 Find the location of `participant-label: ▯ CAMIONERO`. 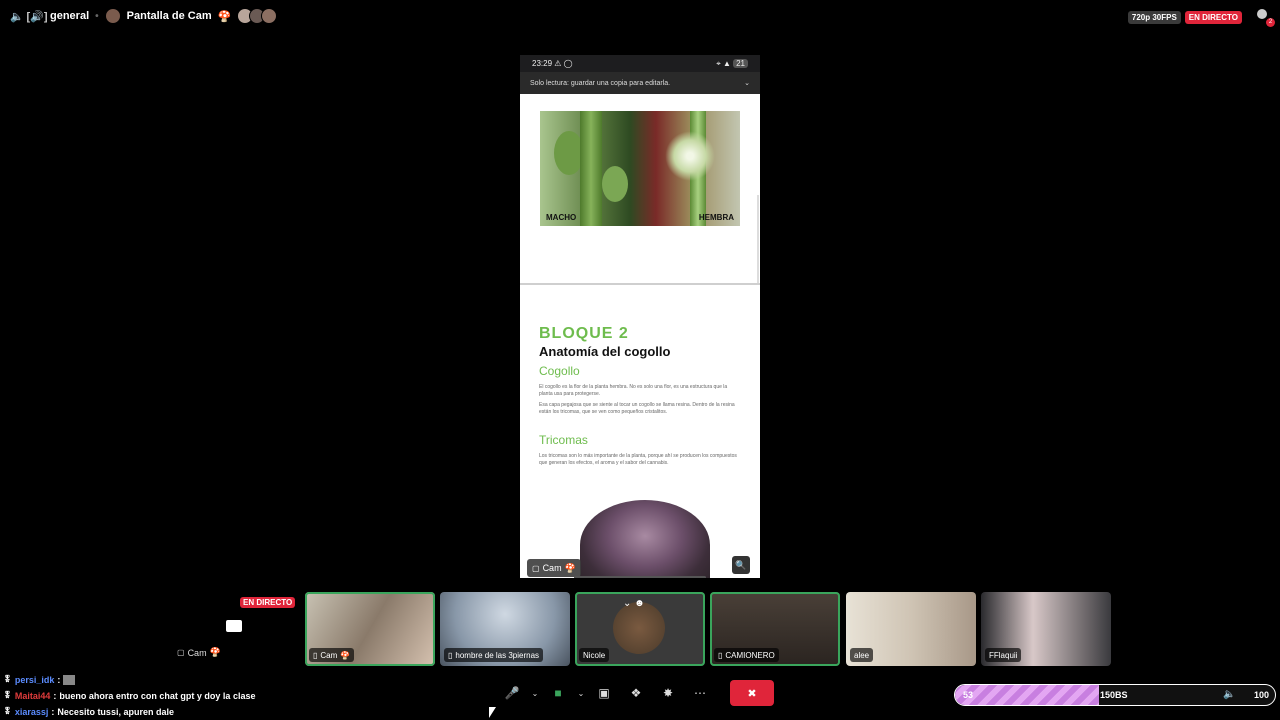

participant-label: ▯ CAMIONERO is located at coordinates (746, 655).